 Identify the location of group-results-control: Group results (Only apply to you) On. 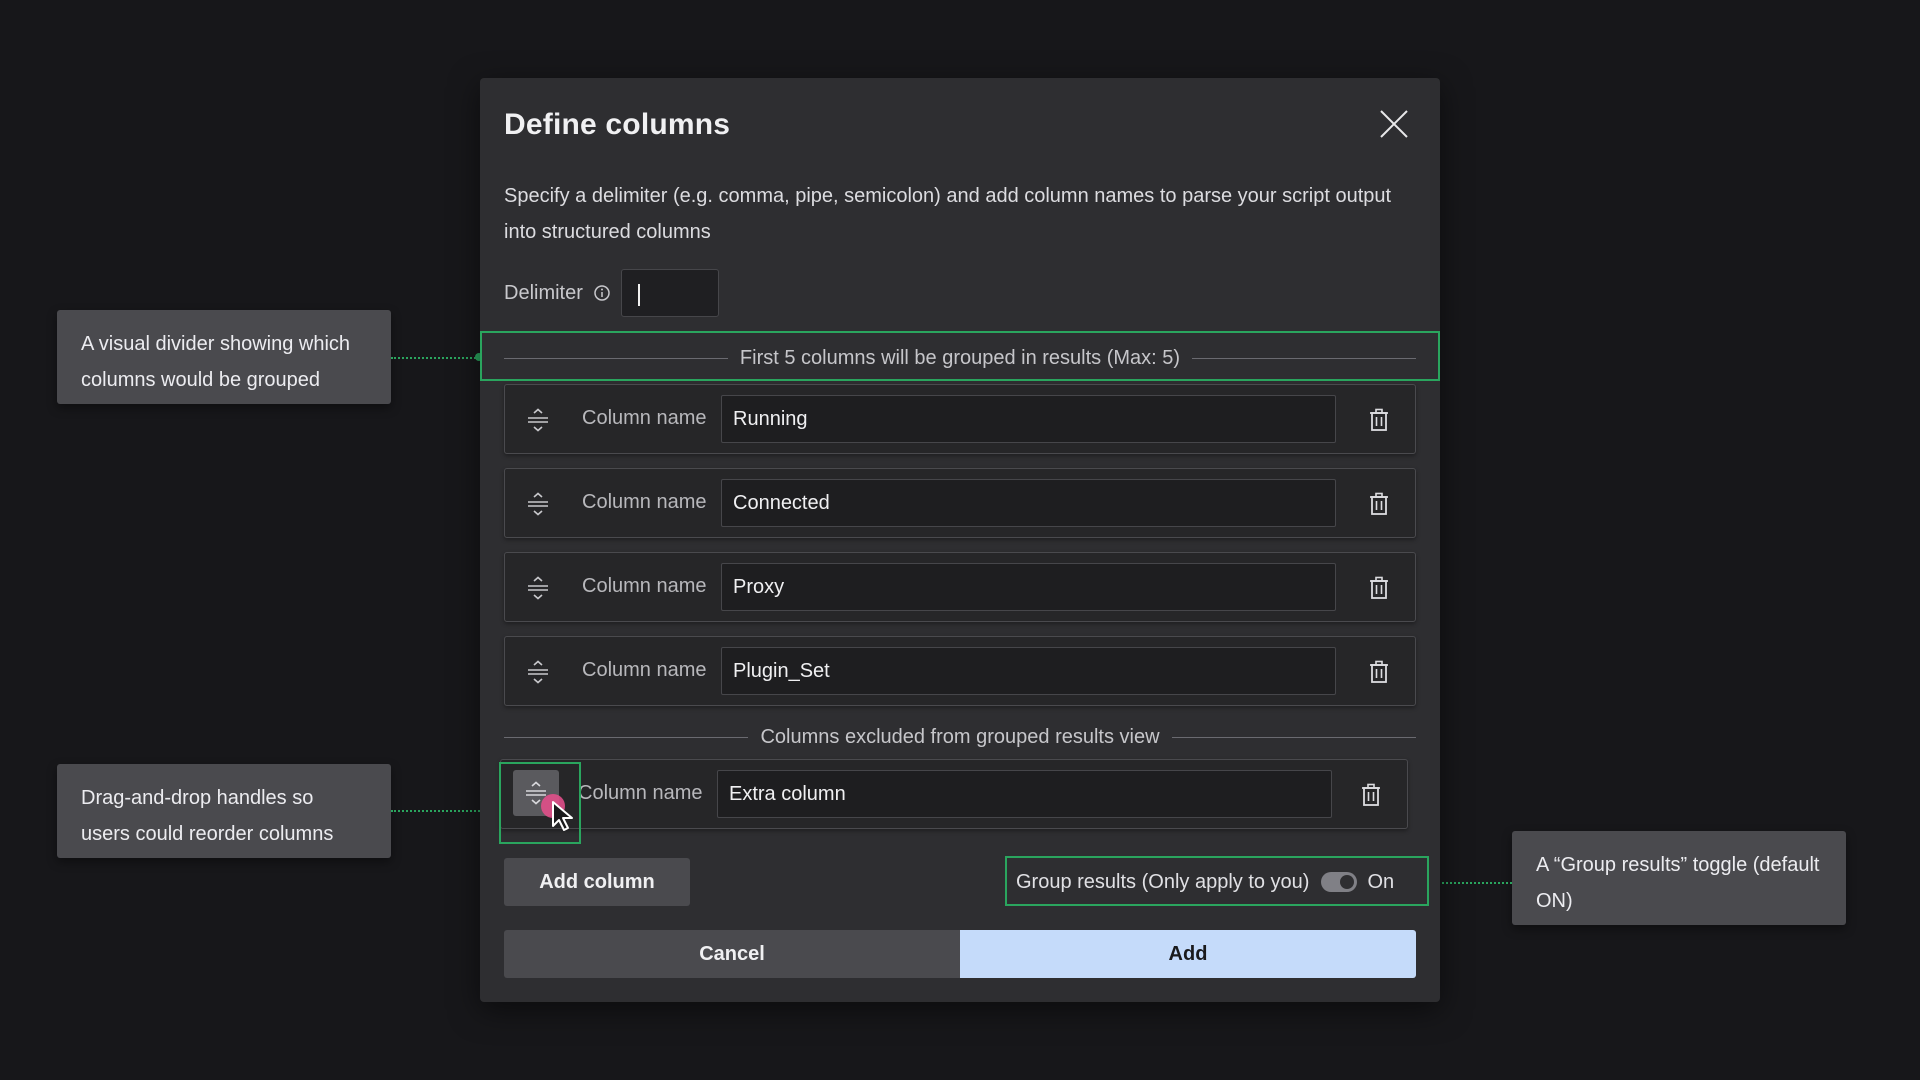
(1205, 882).